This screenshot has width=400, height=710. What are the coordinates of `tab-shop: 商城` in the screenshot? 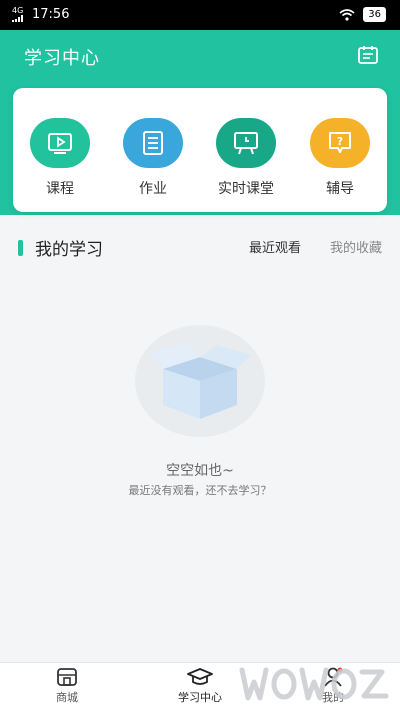 It's located at (67, 686).